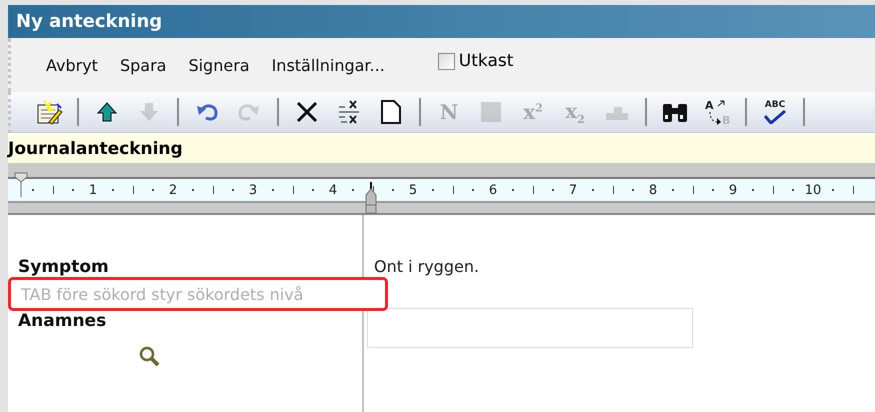 Image resolution: width=875 pixels, height=412 pixels. What do you see at coordinates (219, 65) in the screenshot?
I see `menu-item: Signera` at bounding box center [219, 65].